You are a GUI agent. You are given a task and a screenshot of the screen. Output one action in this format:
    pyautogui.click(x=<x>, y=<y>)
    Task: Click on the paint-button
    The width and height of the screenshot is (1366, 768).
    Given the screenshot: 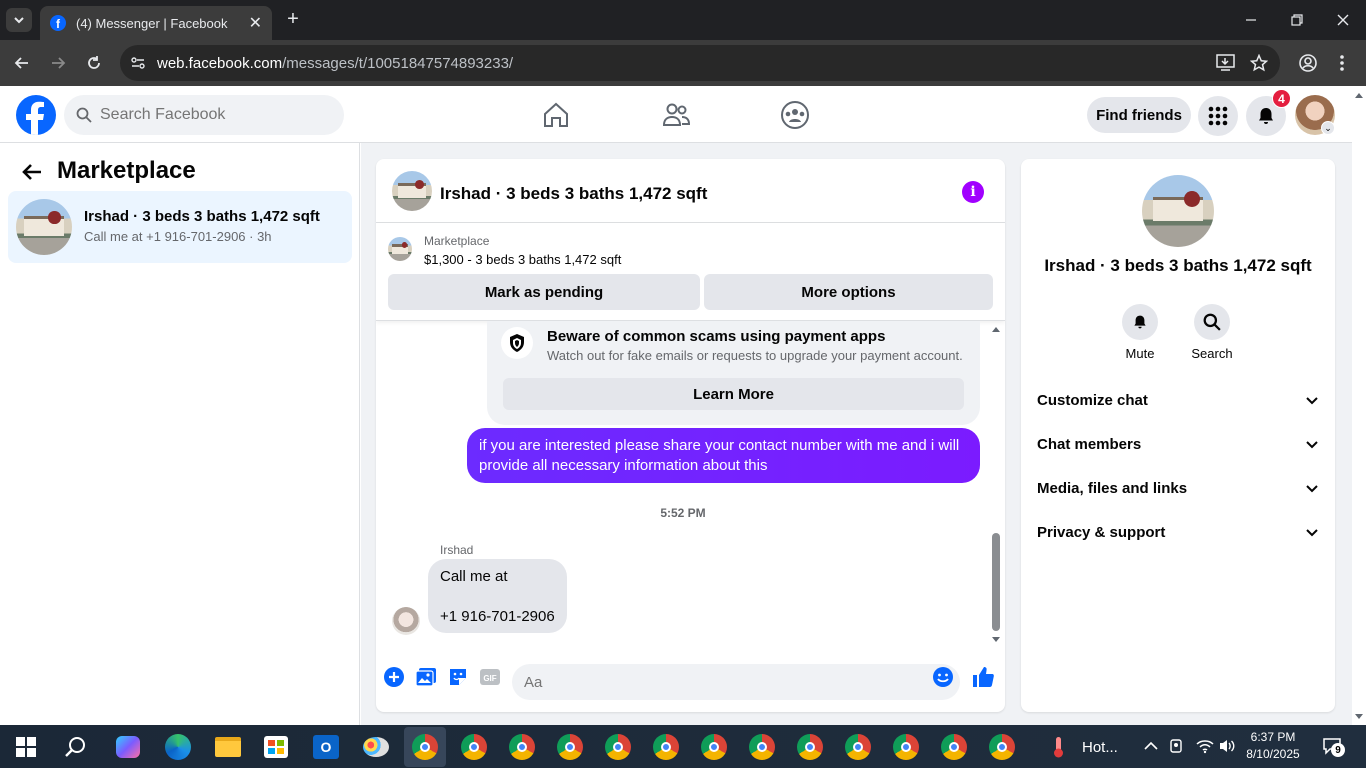 What is the action you would take?
    pyautogui.click(x=376, y=747)
    